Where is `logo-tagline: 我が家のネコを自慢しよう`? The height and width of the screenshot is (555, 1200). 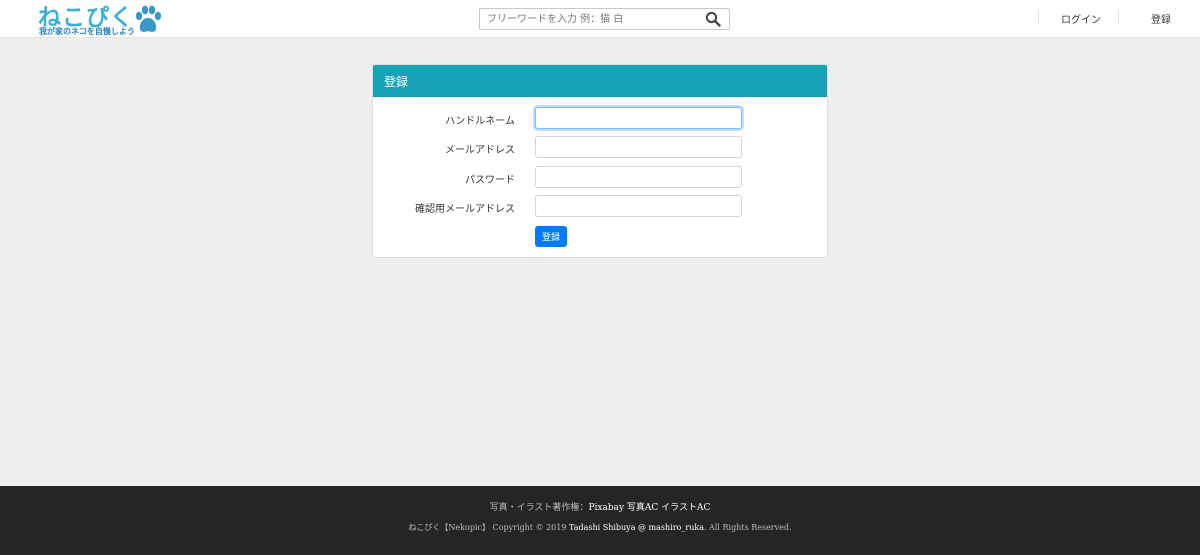
logo-tagline: 我が家のネコを自慢しよう is located at coordinates (87, 31).